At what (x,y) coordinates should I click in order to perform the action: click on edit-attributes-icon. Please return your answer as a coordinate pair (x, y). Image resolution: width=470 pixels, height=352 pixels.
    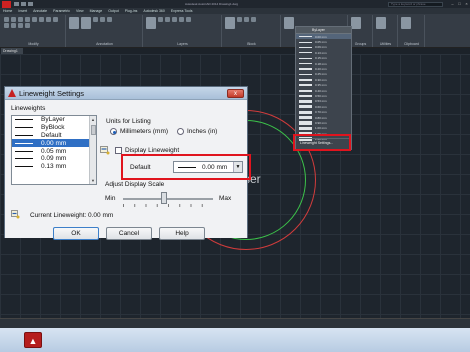
    Looking at the image, I should click on (253, 19).